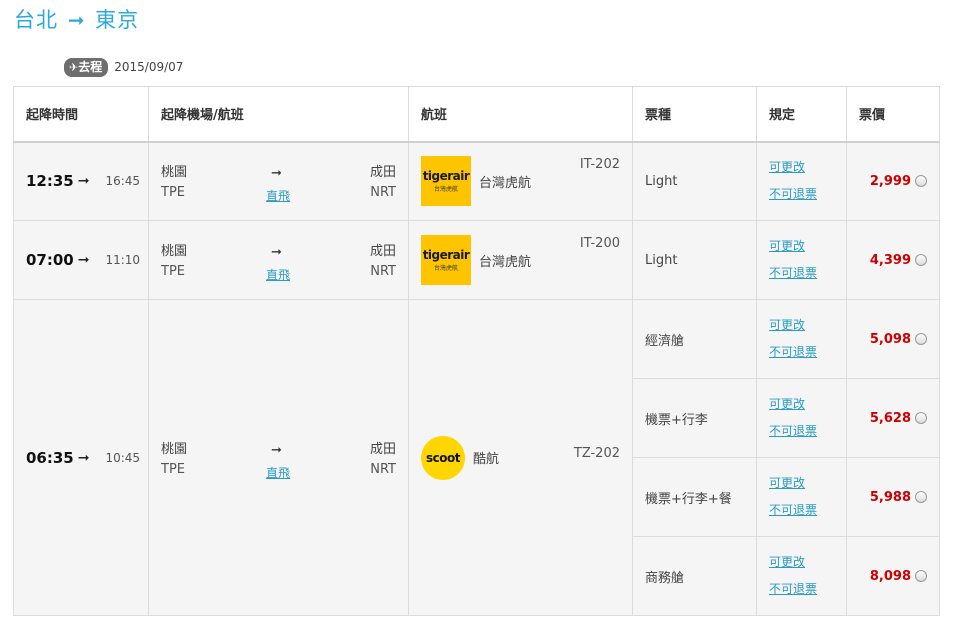 Image resolution: width=955 pixels, height=640 pixels. I want to click on fare-price: 8,098, so click(890, 576).